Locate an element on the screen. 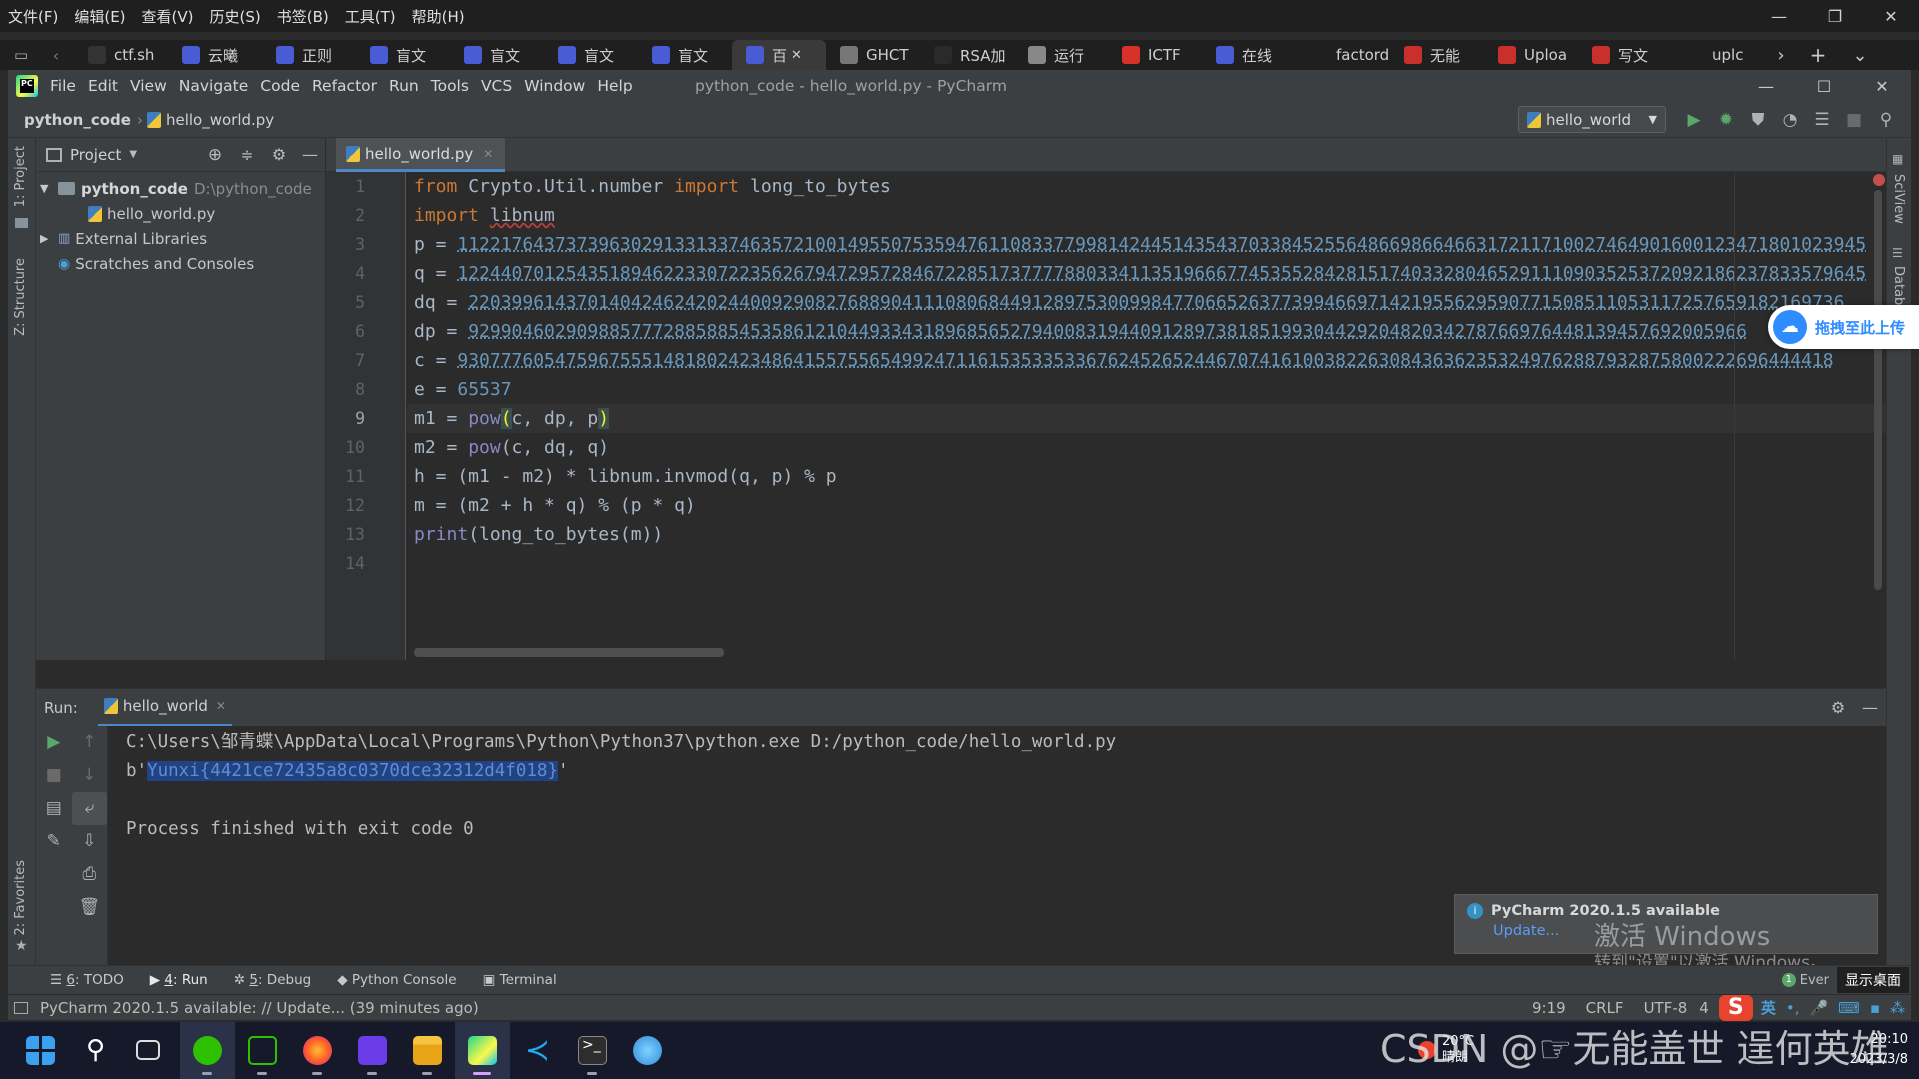 The height and width of the screenshot is (1079, 1919). run-configuration-selector: hello_world ▼ is located at coordinates (1592, 119).